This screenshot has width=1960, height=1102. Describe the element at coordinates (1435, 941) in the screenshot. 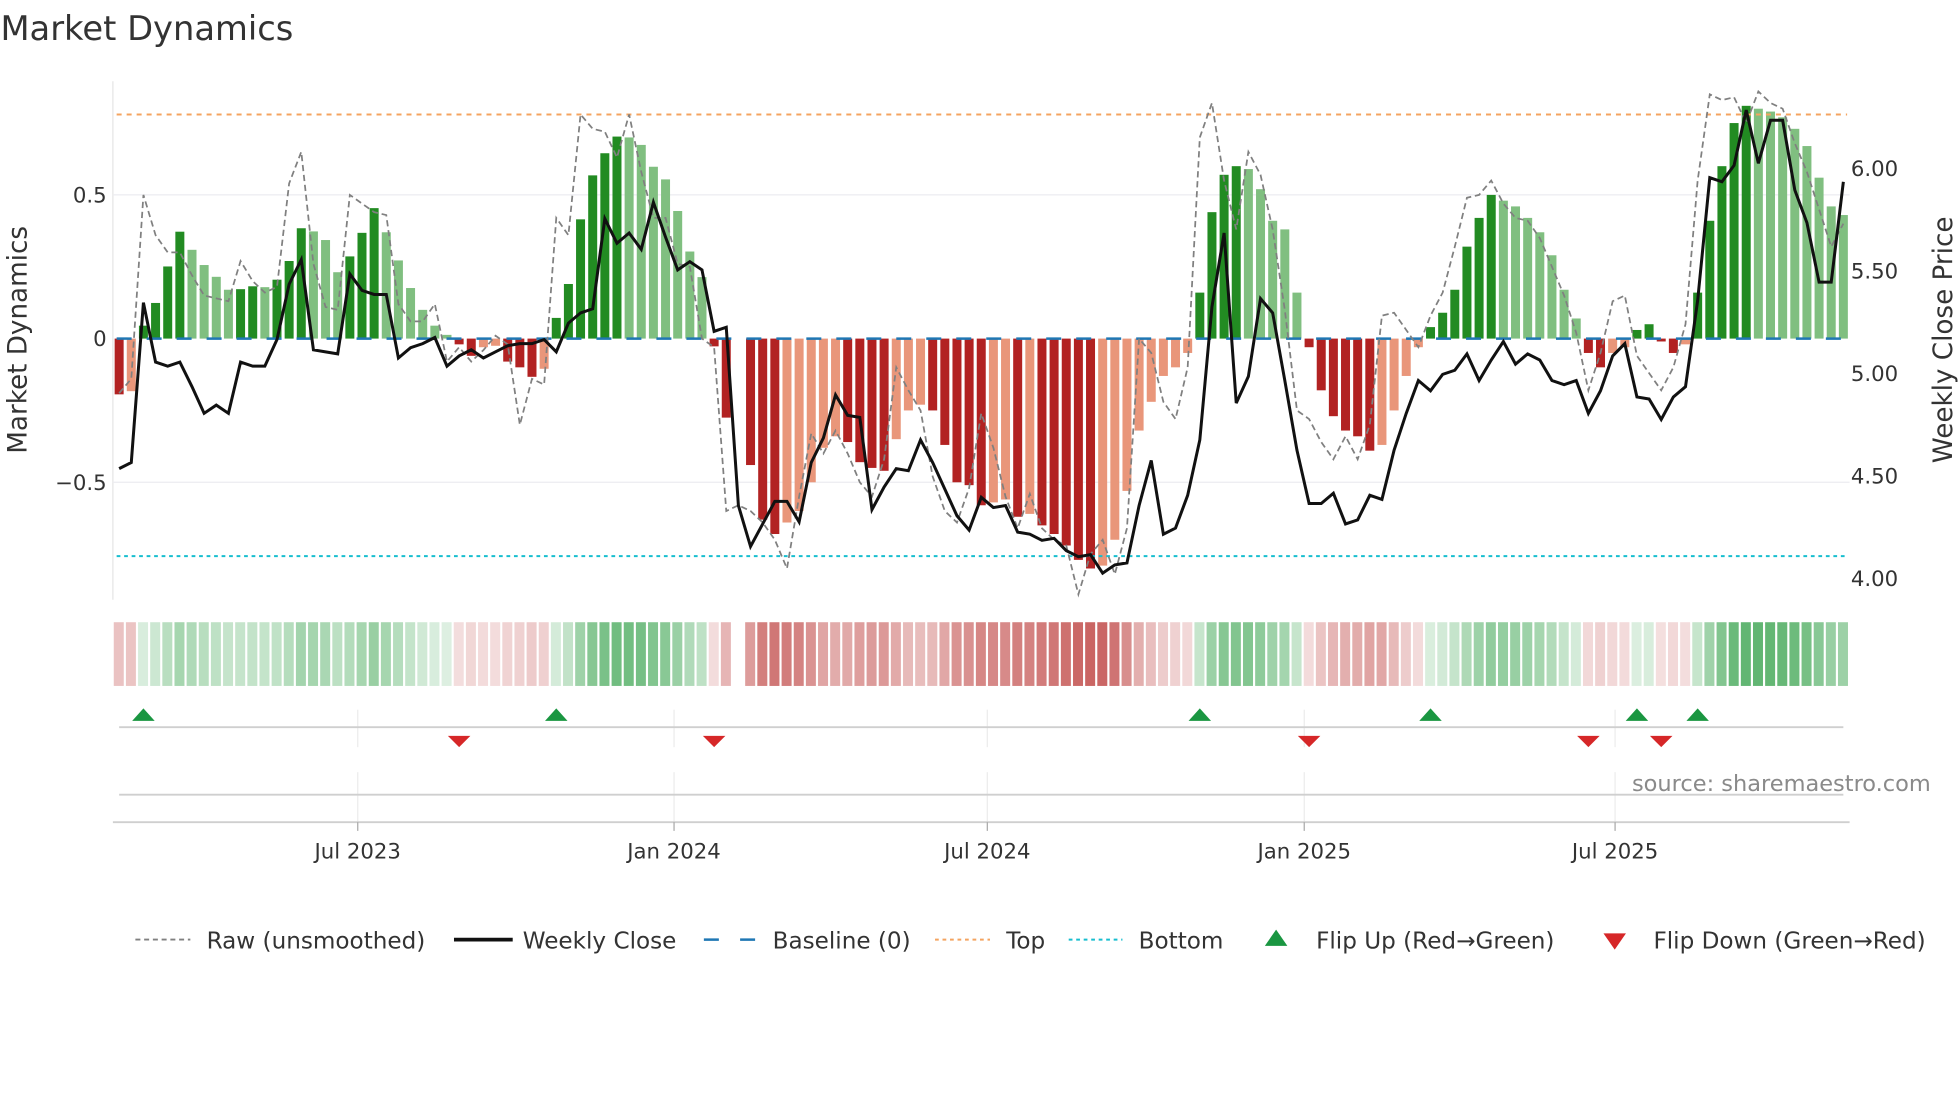

I see `legend-label: Flip Up (Red→Green)` at that location.